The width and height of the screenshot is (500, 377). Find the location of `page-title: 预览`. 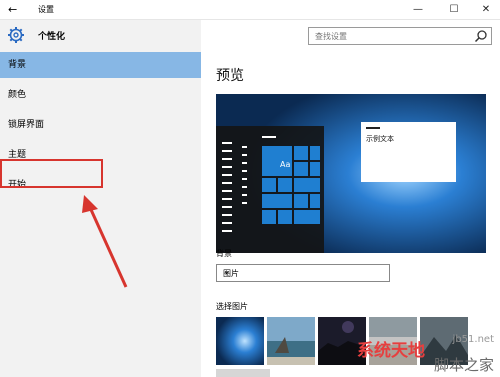

page-title: 预览 is located at coordinates (230, 76).